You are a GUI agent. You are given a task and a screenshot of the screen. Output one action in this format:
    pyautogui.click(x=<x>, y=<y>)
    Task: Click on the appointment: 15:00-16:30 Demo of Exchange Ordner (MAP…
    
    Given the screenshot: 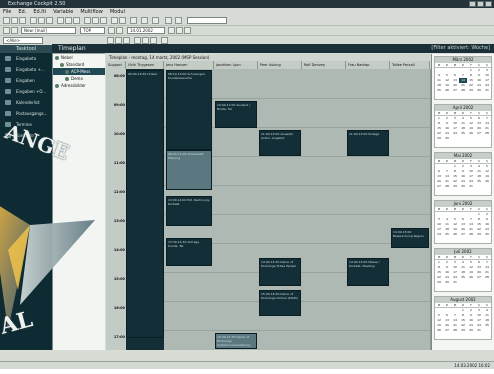 What is the action you would take?
    pyautogui.click(x=280, y=303)
    